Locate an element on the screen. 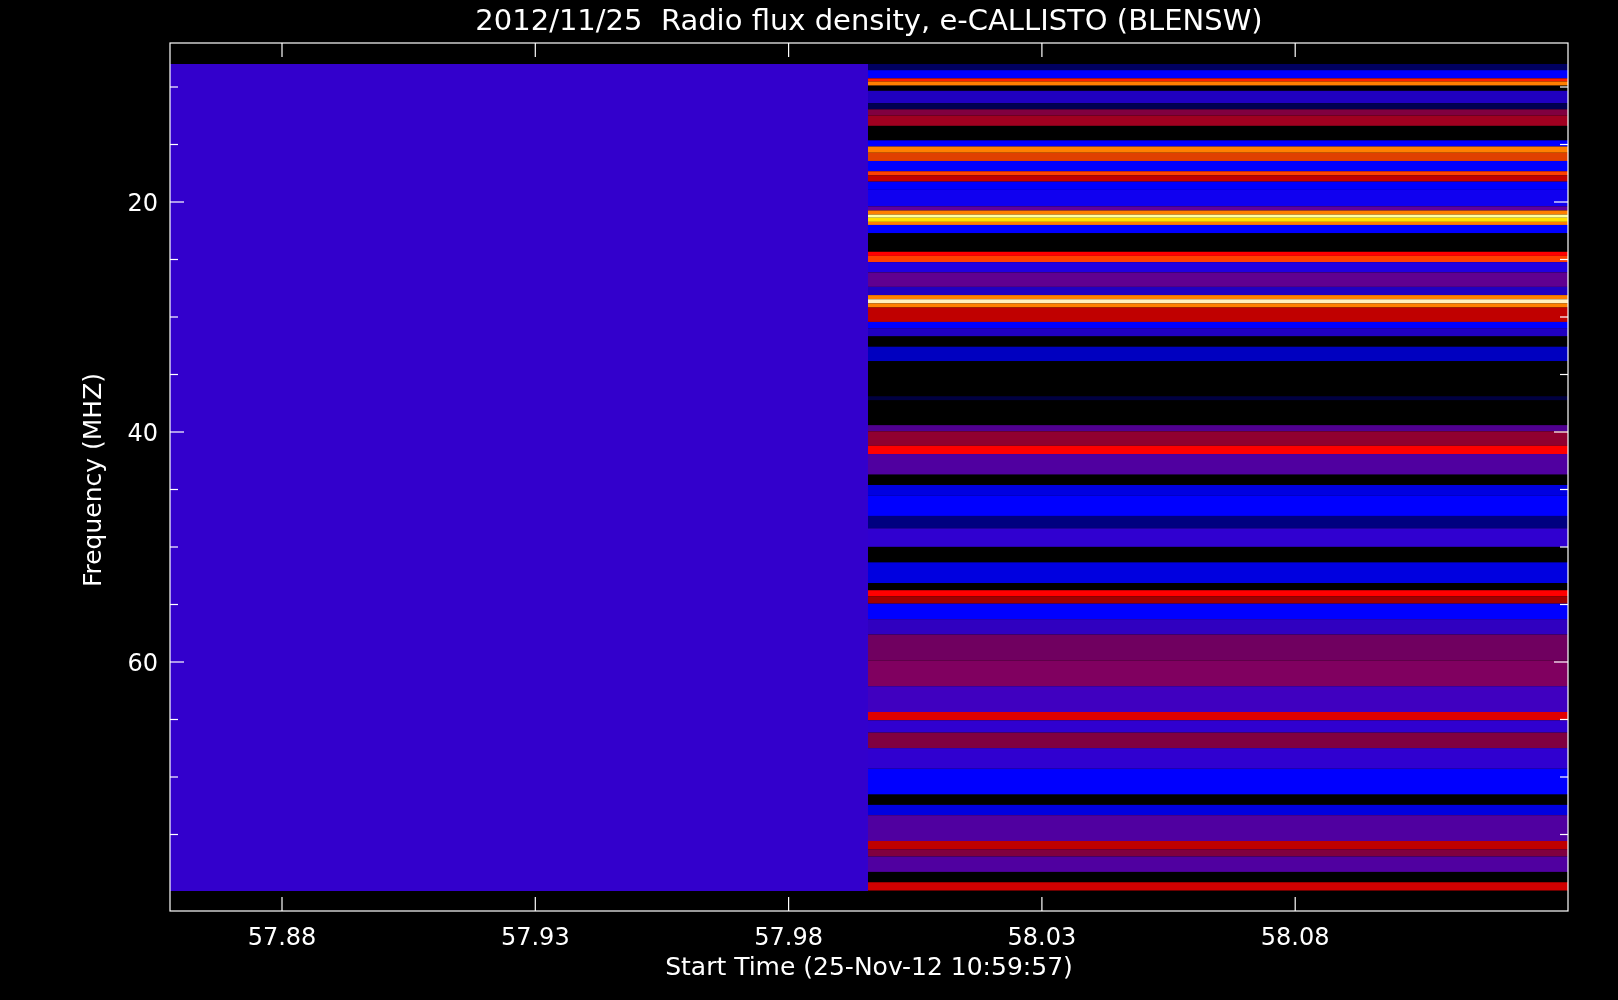 The height and width of the screenshot is (1000, 1618). x-axis-label: Start Time (25-Nov-12 10:59:57) is located at coordinates (869, 966).